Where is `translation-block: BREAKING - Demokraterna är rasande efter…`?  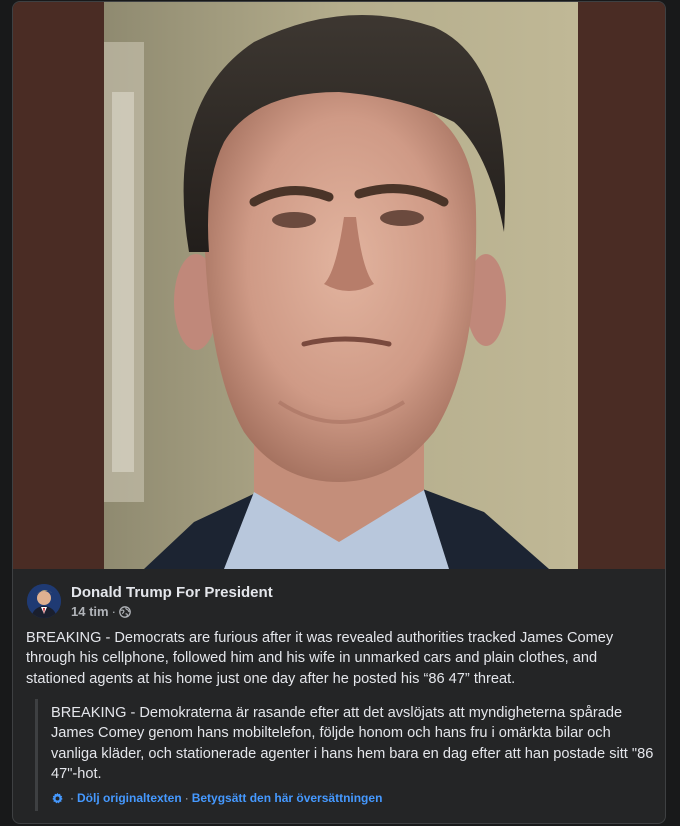
translation-block: BREAKING - Demokraterna är rasande efter… is located at coordinates (345, 755).